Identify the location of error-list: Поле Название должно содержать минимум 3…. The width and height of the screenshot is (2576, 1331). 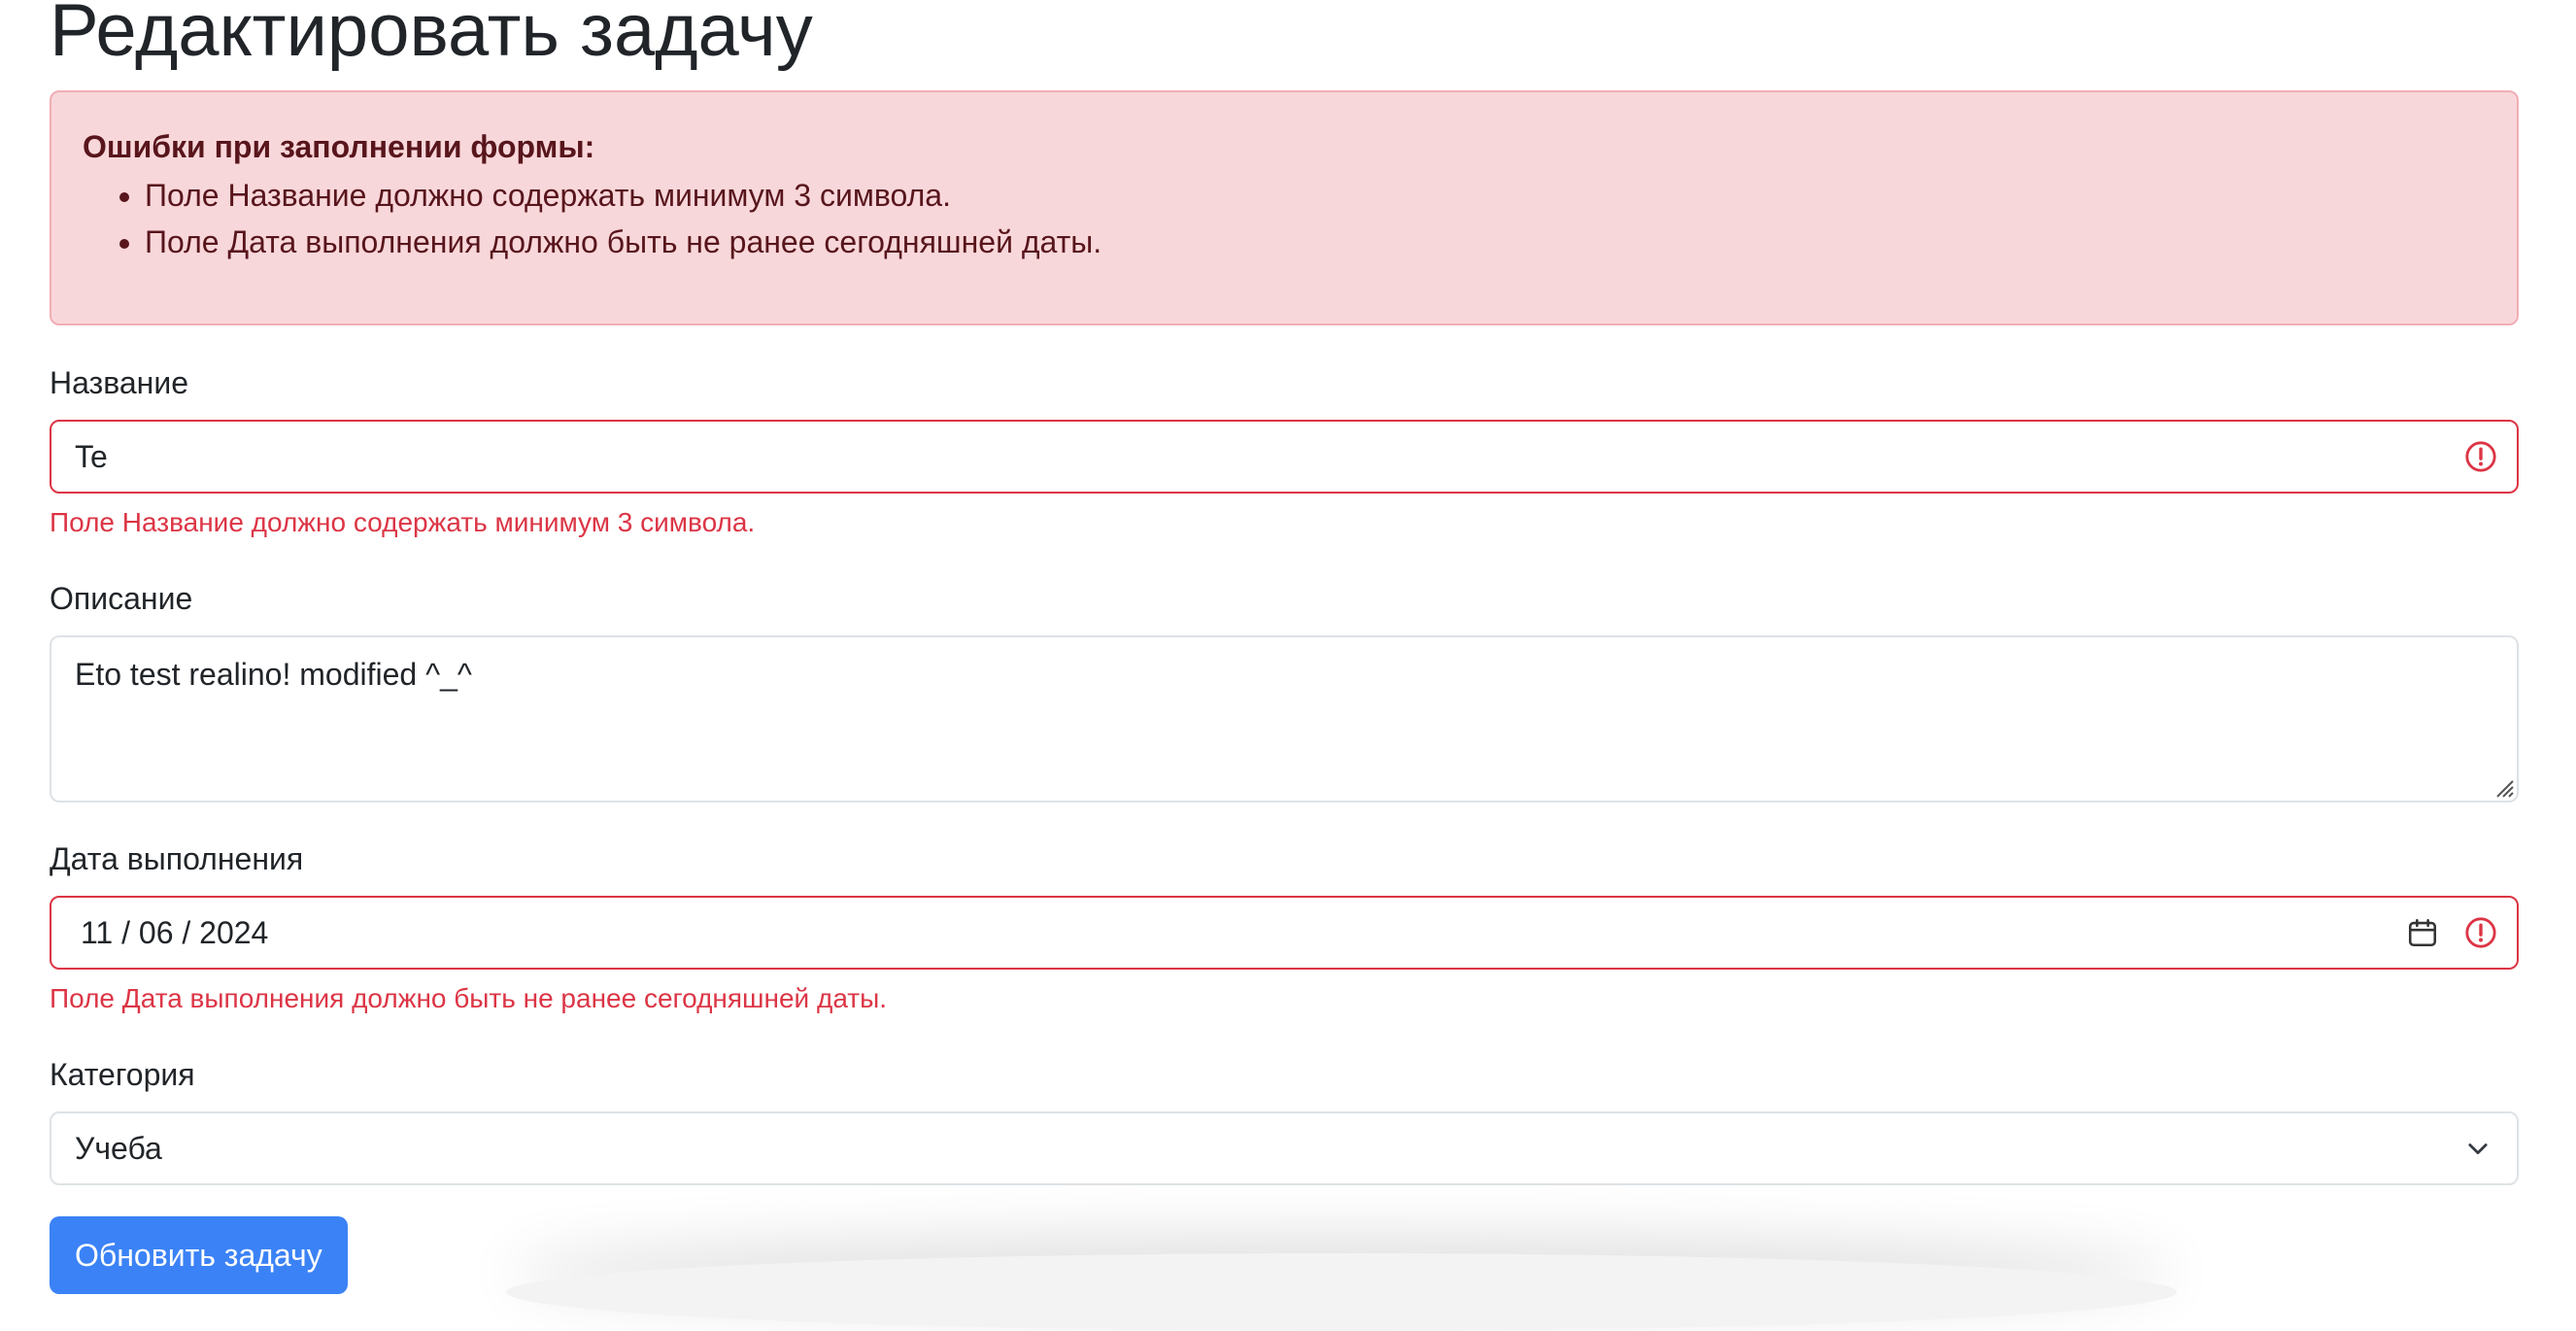
(1284, 218).